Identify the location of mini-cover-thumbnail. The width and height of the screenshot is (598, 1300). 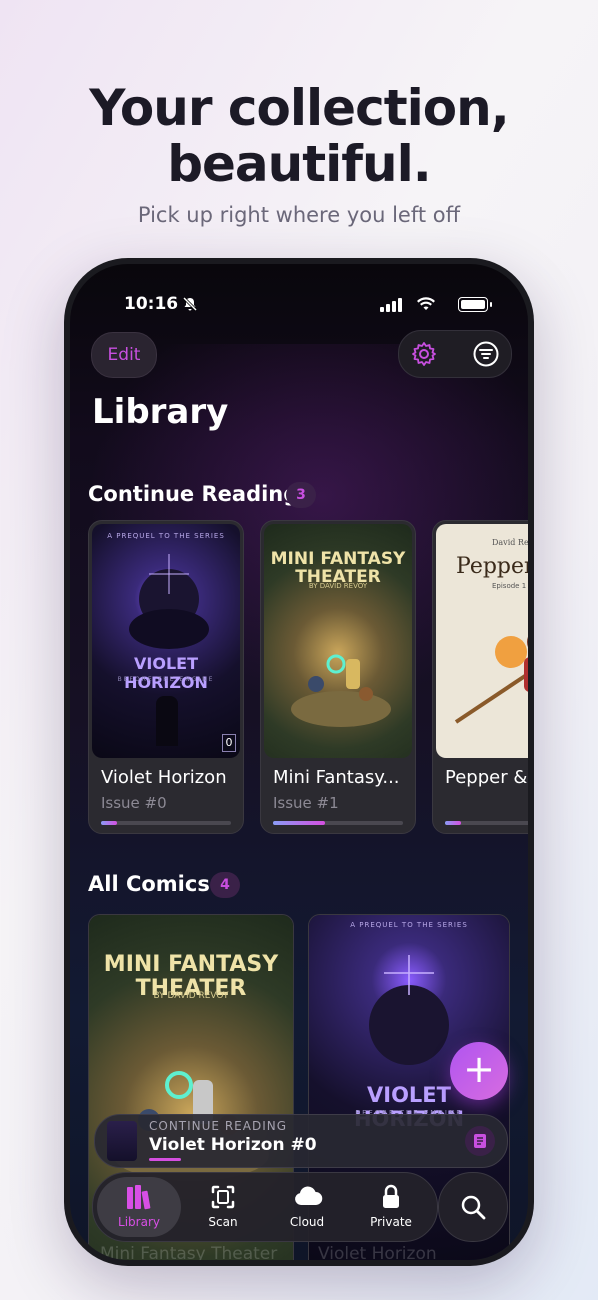
(122, 1141).